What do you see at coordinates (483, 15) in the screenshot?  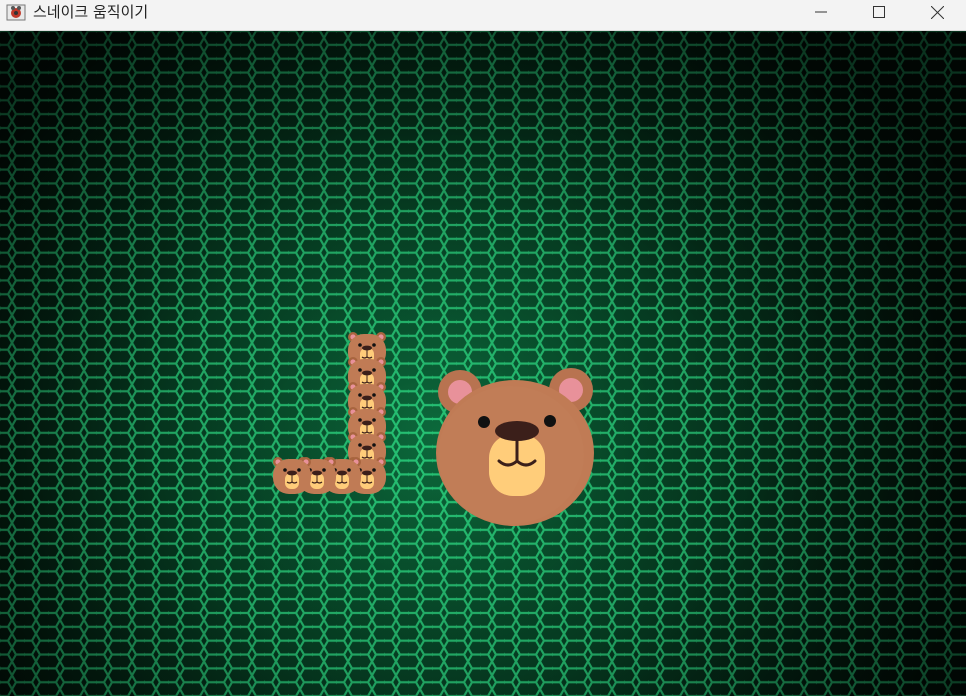 I see `title-bar: 스네이크 움직이기` at bounding box center [483, 15].